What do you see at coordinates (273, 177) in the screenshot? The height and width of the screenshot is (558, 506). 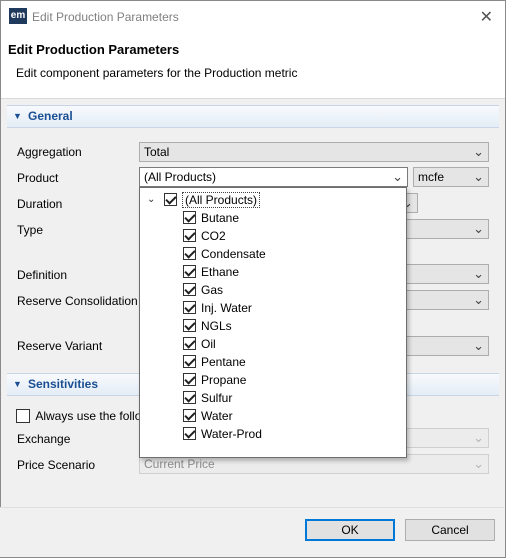 I see `product-select: (All Products) ⌄` at bounding box center [273, 177].